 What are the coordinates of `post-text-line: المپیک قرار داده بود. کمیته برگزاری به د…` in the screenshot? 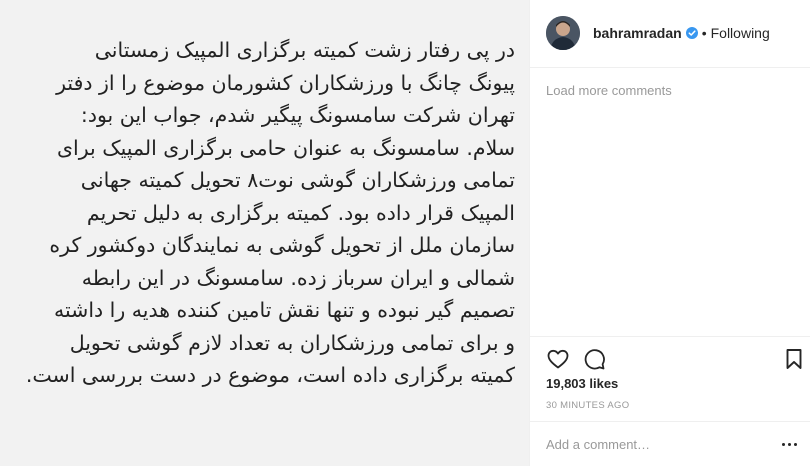 It's located at (300, 212).